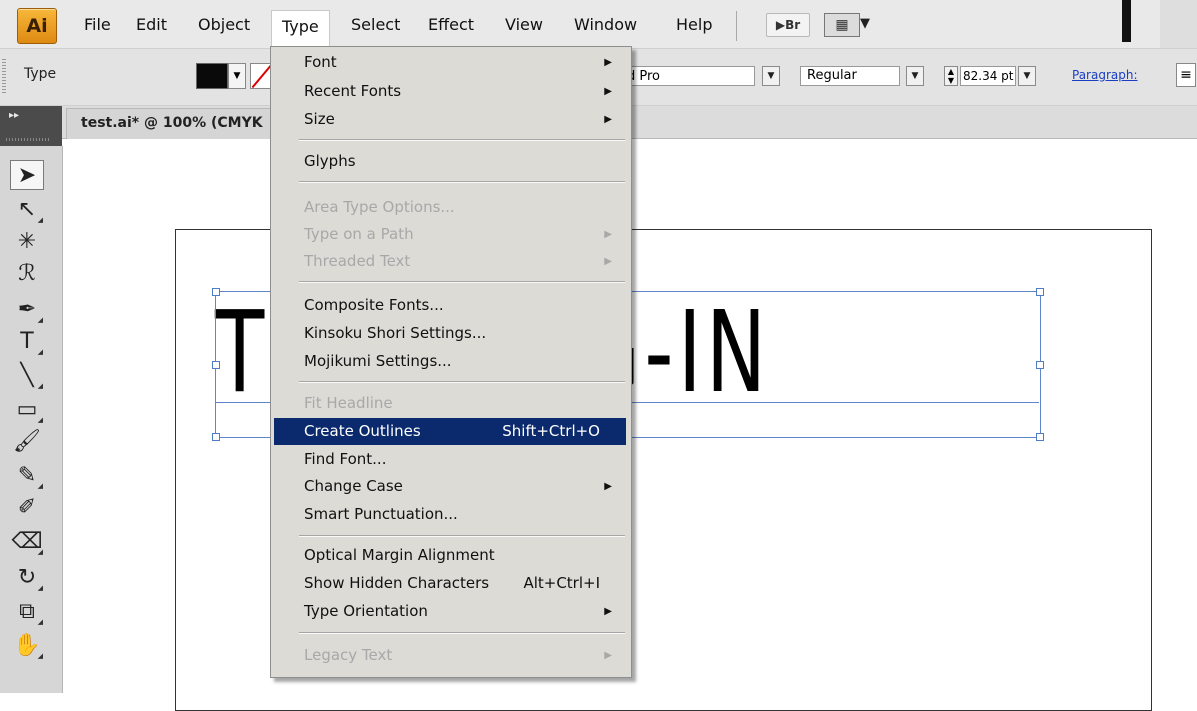  Describe the element at coordinates (27, 611) in the screenshot. I see `scale-tool-icon: ⧉ ◢` at that location.